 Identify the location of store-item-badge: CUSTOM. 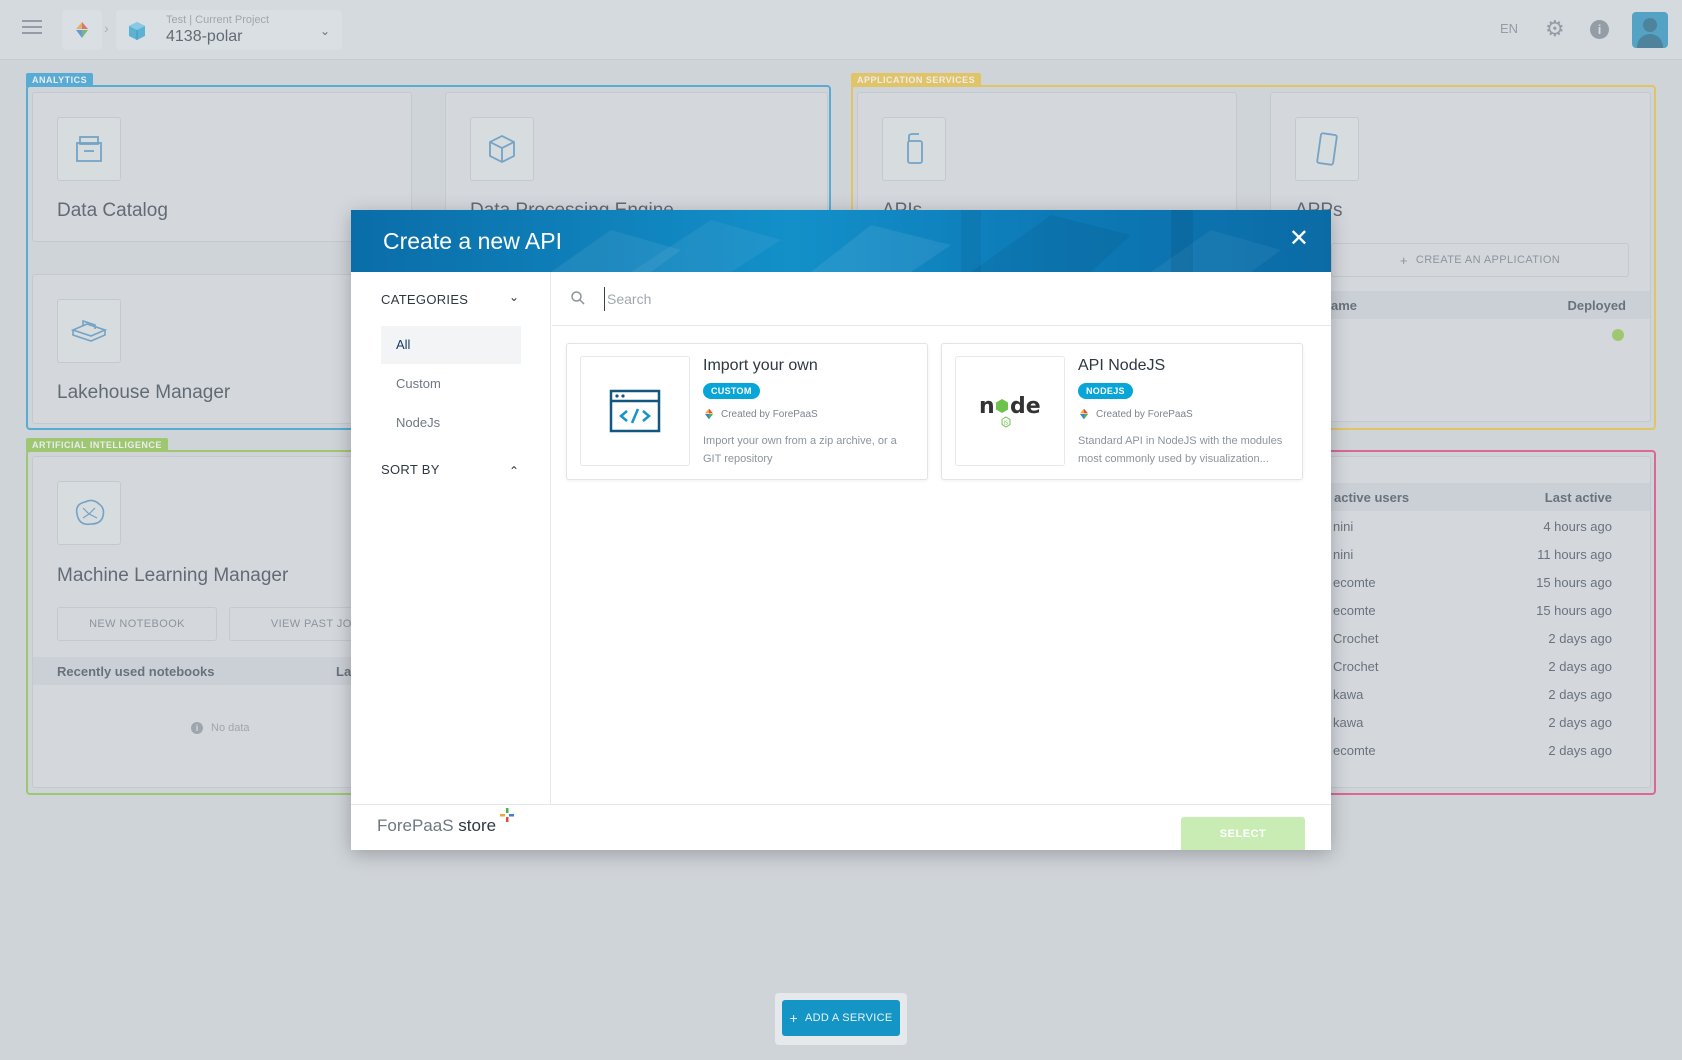
(731, 391).